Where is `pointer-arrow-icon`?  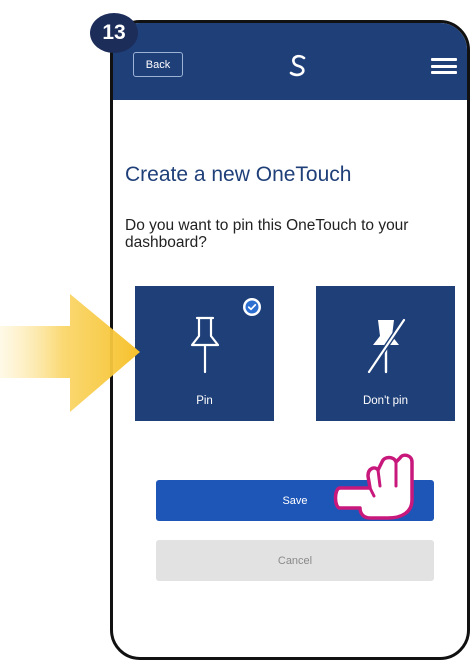
pointer-arrow-icon is located at coordinates (70, 353).